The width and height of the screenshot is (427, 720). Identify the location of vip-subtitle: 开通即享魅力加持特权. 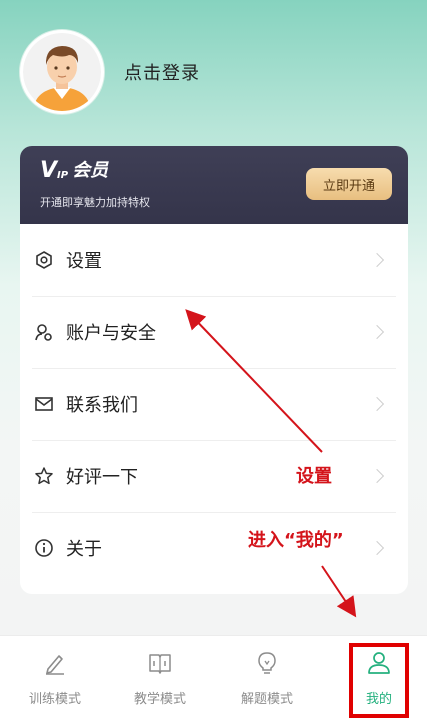
(95, 202).